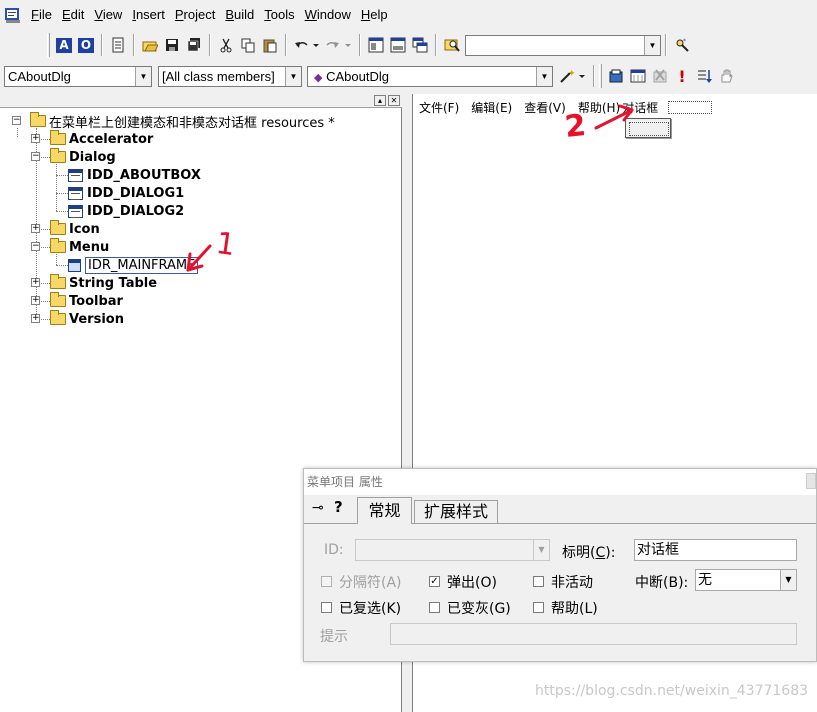 The height and width of the screenshot is (712, 817). Describe the element at coordinates (16, 120) in the screenshot. I see `expander-root: −` at that location.